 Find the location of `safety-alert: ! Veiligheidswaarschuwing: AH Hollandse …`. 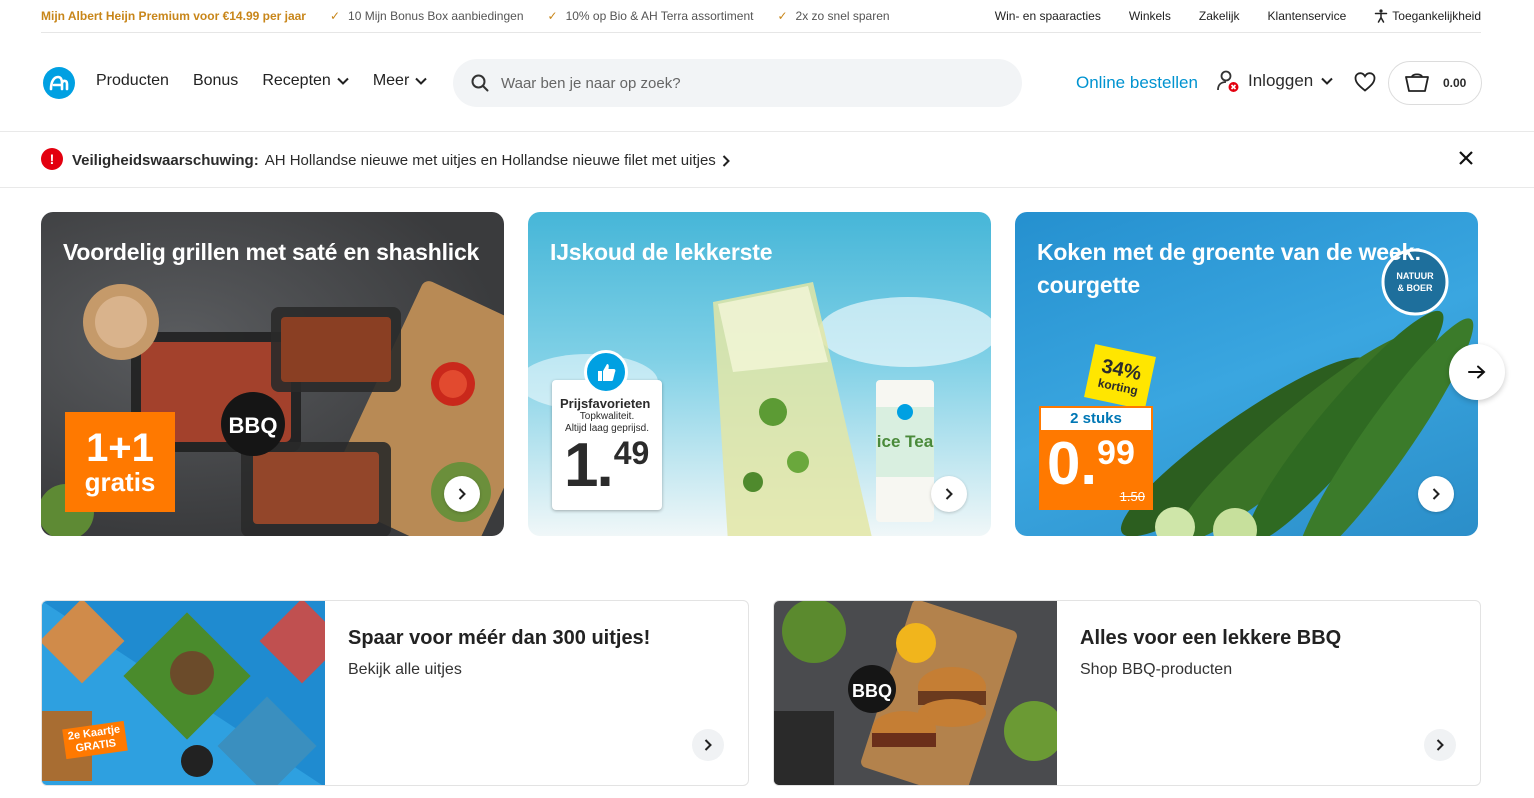

safety-alert: ! Veiligheidswaarschuwing: AH Hollandse … is located at coordinates (767, 160).